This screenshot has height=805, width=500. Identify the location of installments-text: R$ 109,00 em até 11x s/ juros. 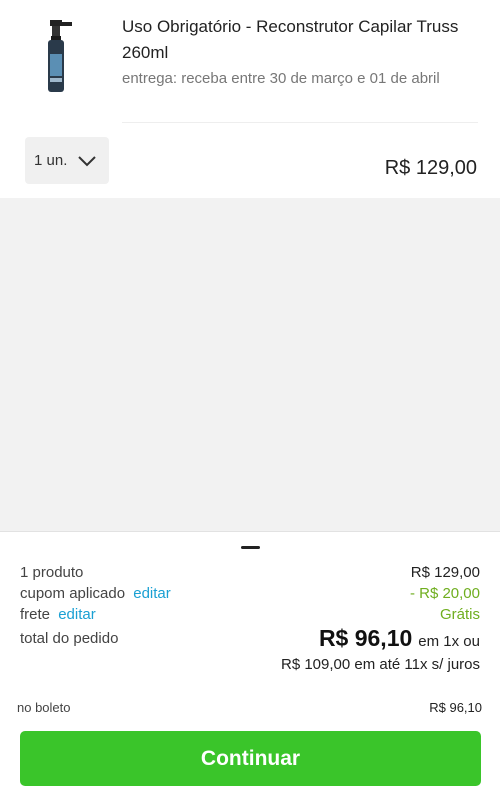
(380, 664).